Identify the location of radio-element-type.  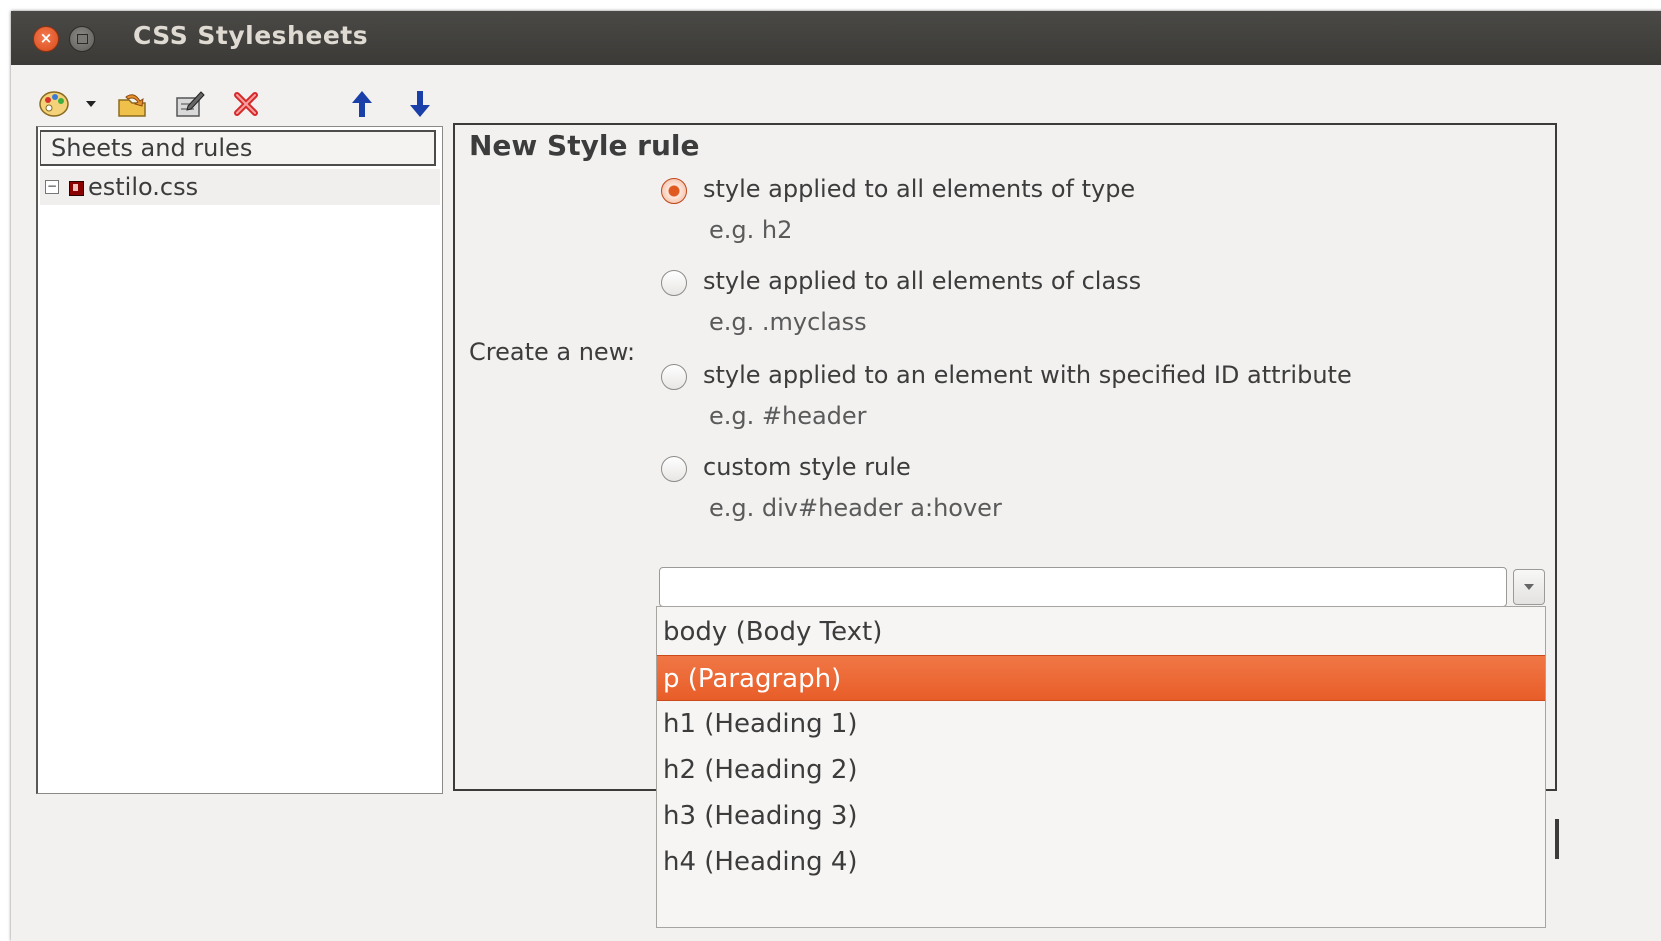
(674, 191).